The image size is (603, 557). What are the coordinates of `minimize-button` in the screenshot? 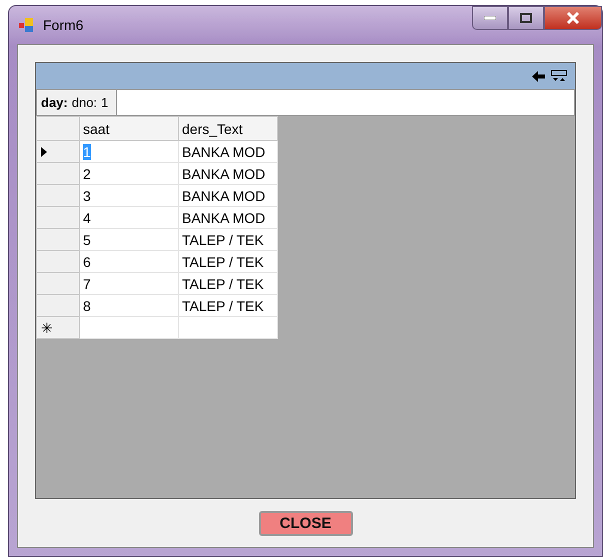 It's located at (490, 18).